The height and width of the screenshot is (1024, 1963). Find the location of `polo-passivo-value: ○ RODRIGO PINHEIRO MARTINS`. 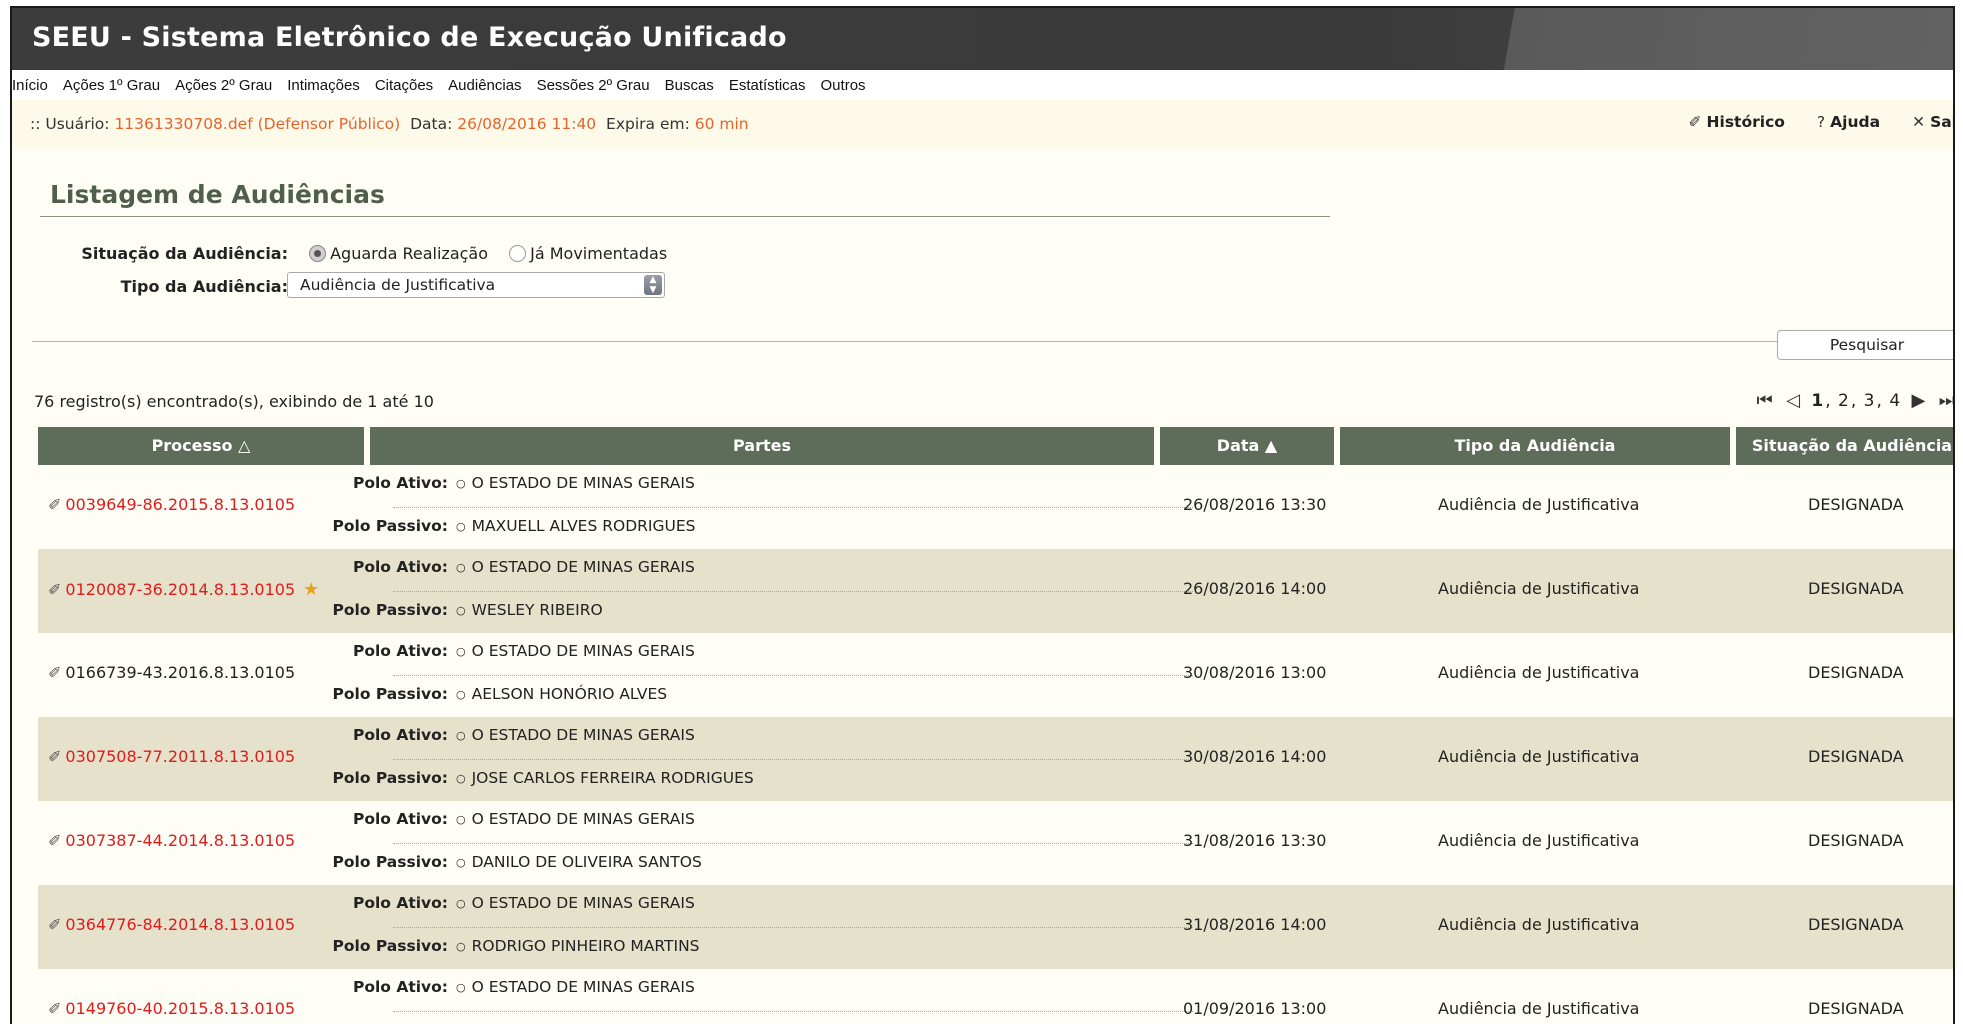

polo-passivo-value: ○ RODRIGO PINHEIRO MARTINS is located at coordinates (578, 946).